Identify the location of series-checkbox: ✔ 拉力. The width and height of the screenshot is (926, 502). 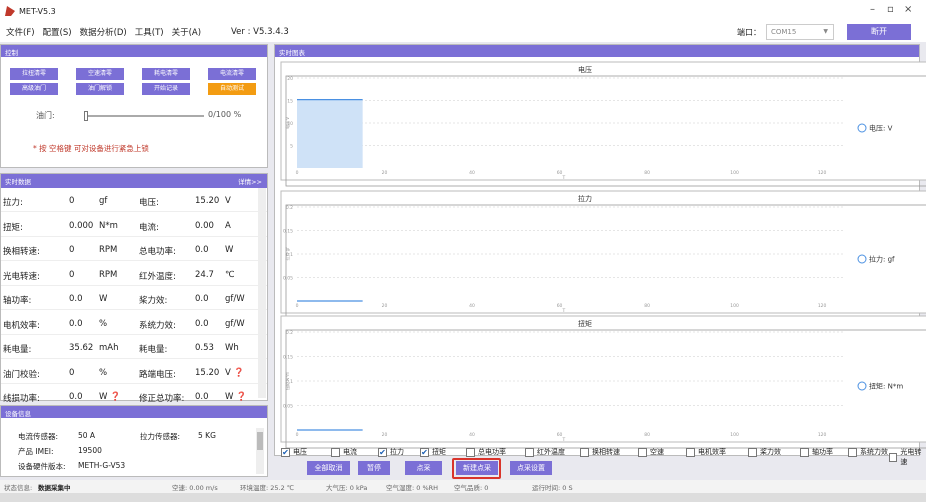
(391, 452).